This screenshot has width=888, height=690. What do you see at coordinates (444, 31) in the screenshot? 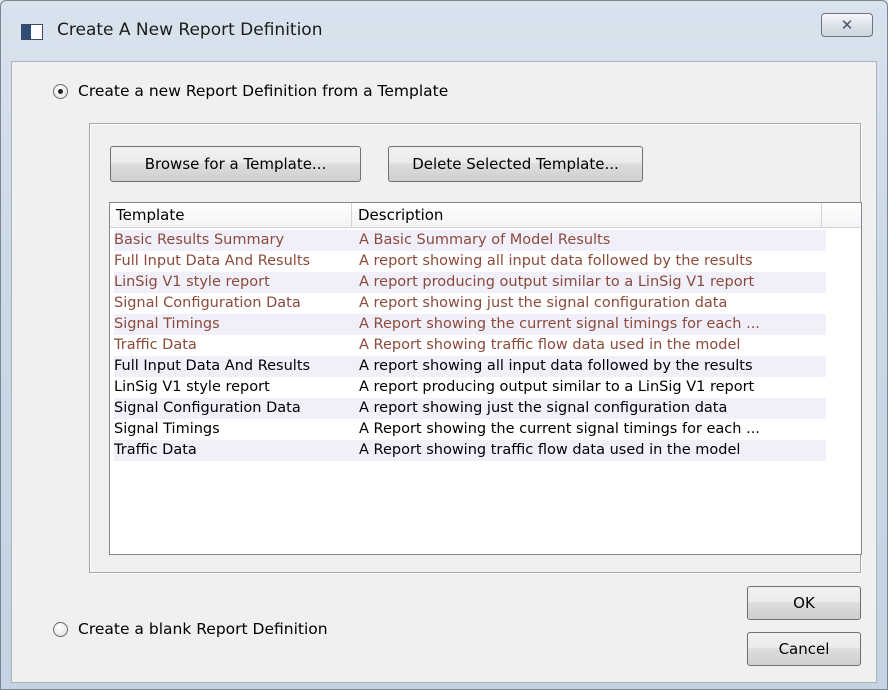
I see `title-bar: Create A New Report Definition ✕` at bounding box center [444, 31].